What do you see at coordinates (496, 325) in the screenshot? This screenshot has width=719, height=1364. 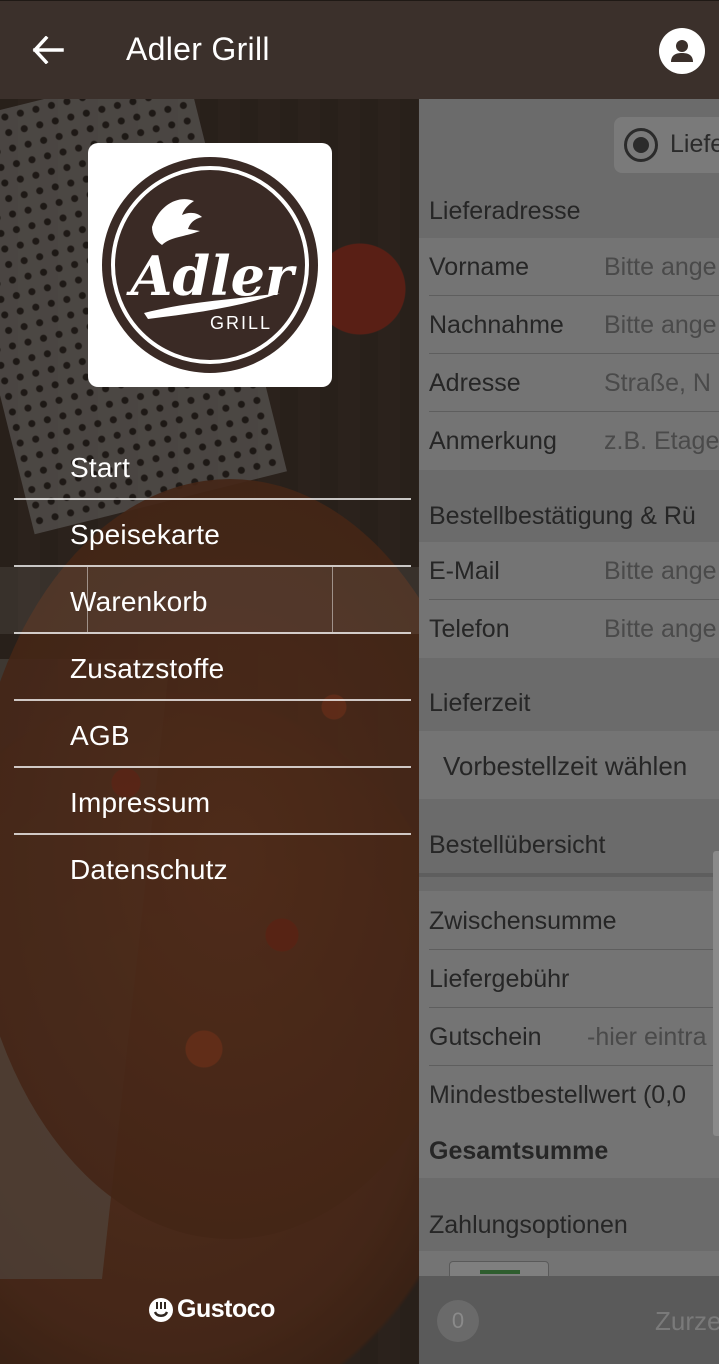 I see `field-label: Nachnahme` at bounding box center [496, 325].